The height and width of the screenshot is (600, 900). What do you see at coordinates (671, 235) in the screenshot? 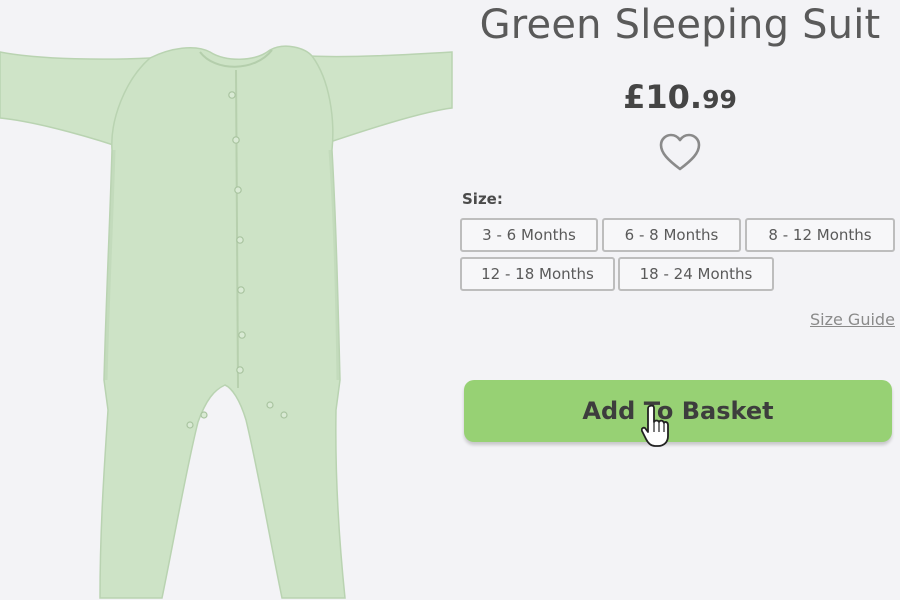
I see `size-option-6-8-months: 6 - 8 Months` at bounding box center [671, 235].